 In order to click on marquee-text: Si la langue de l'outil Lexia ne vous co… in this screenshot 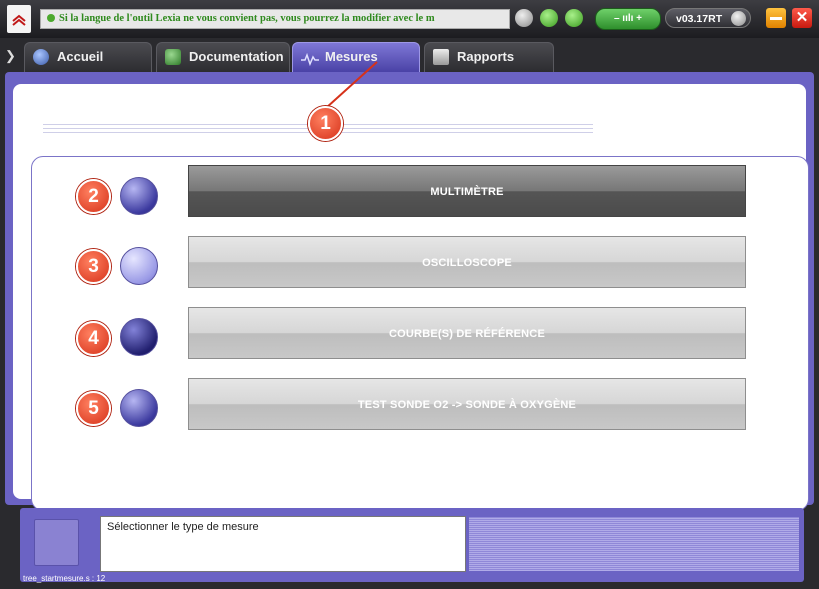, I will do `click(247, 18)`.